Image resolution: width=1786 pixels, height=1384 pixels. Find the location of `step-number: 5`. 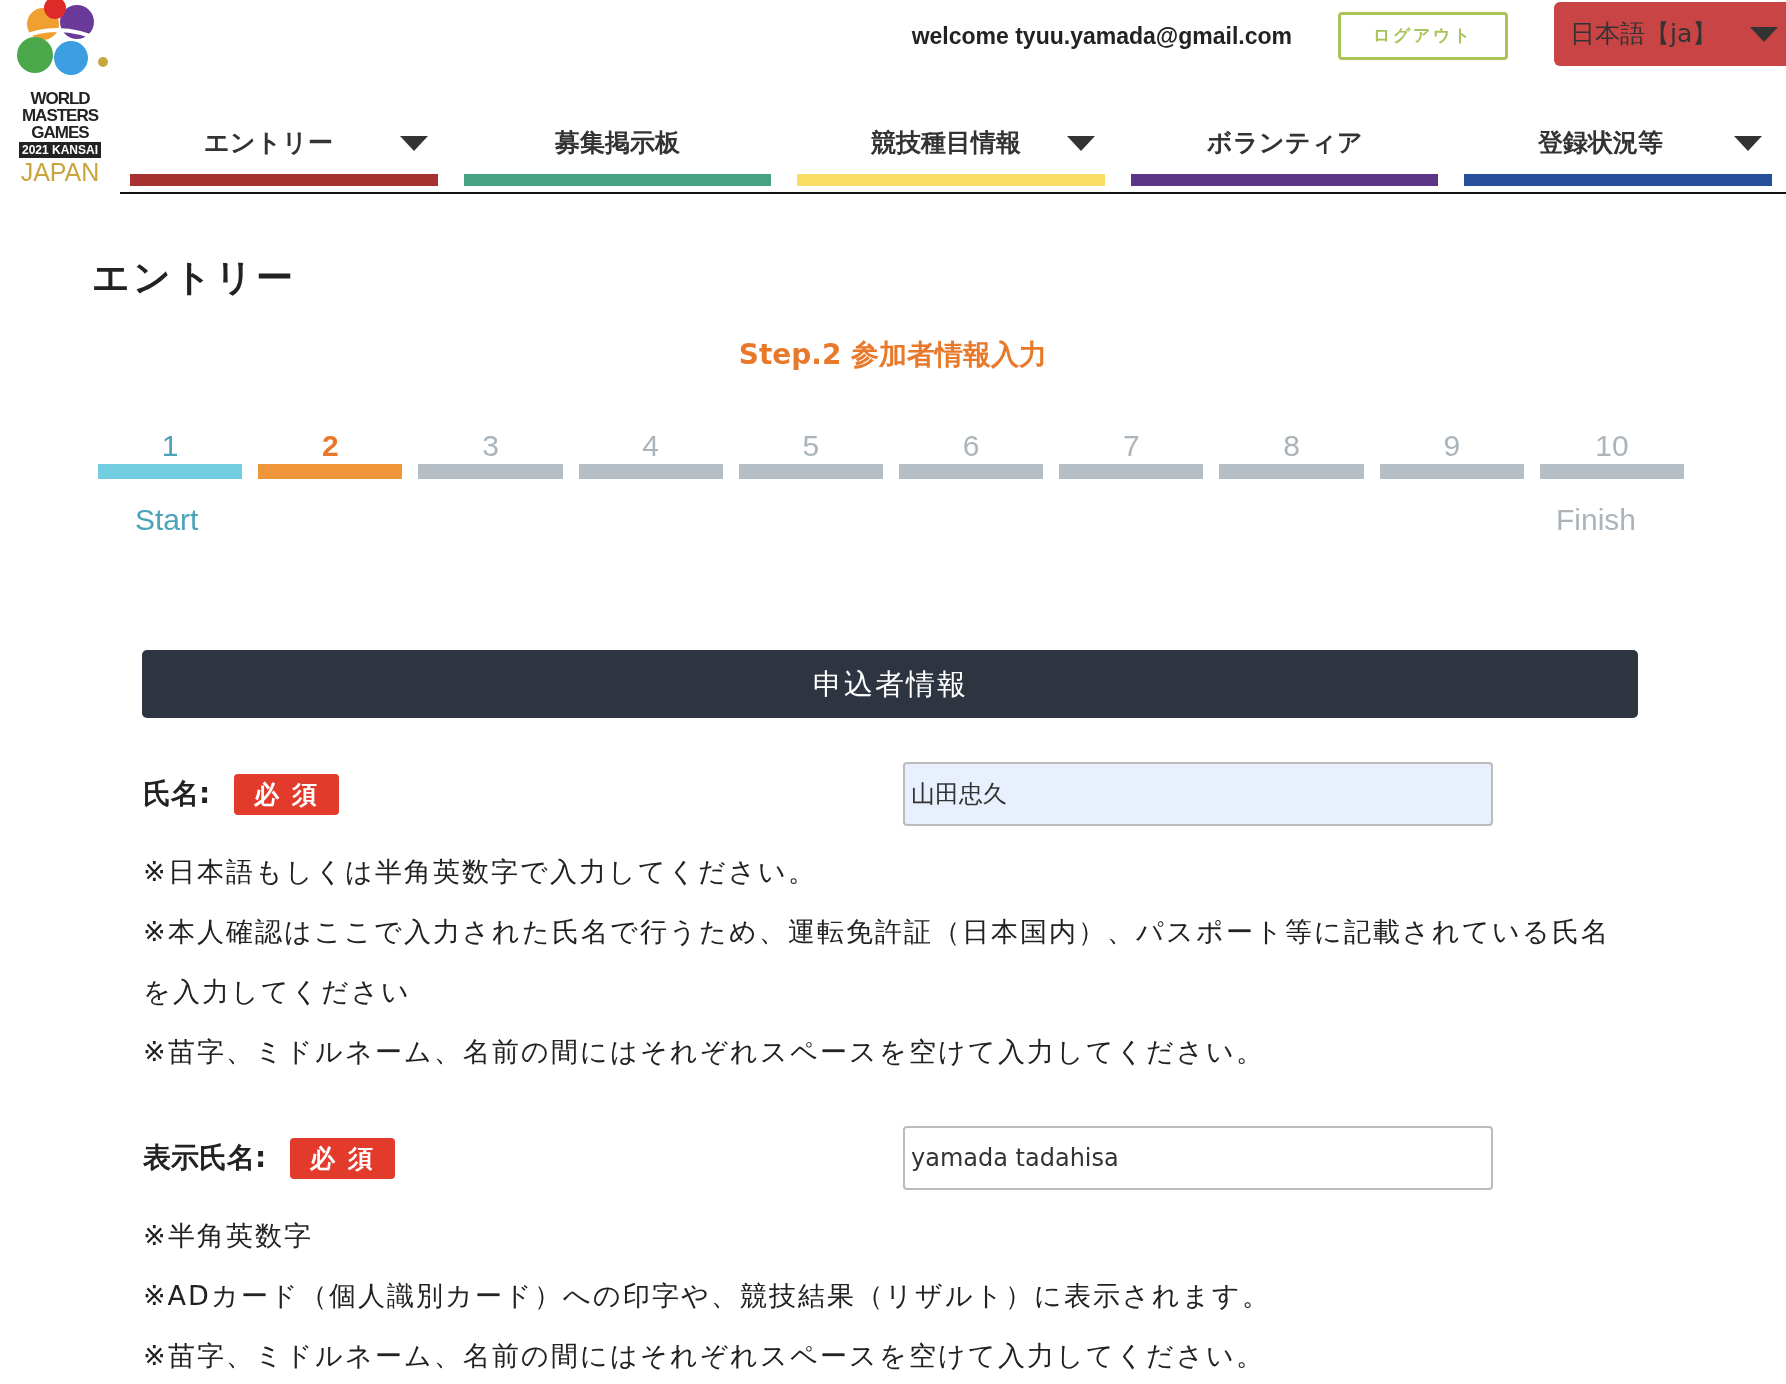

step-number: 5 is located at coordinates (811, 446).